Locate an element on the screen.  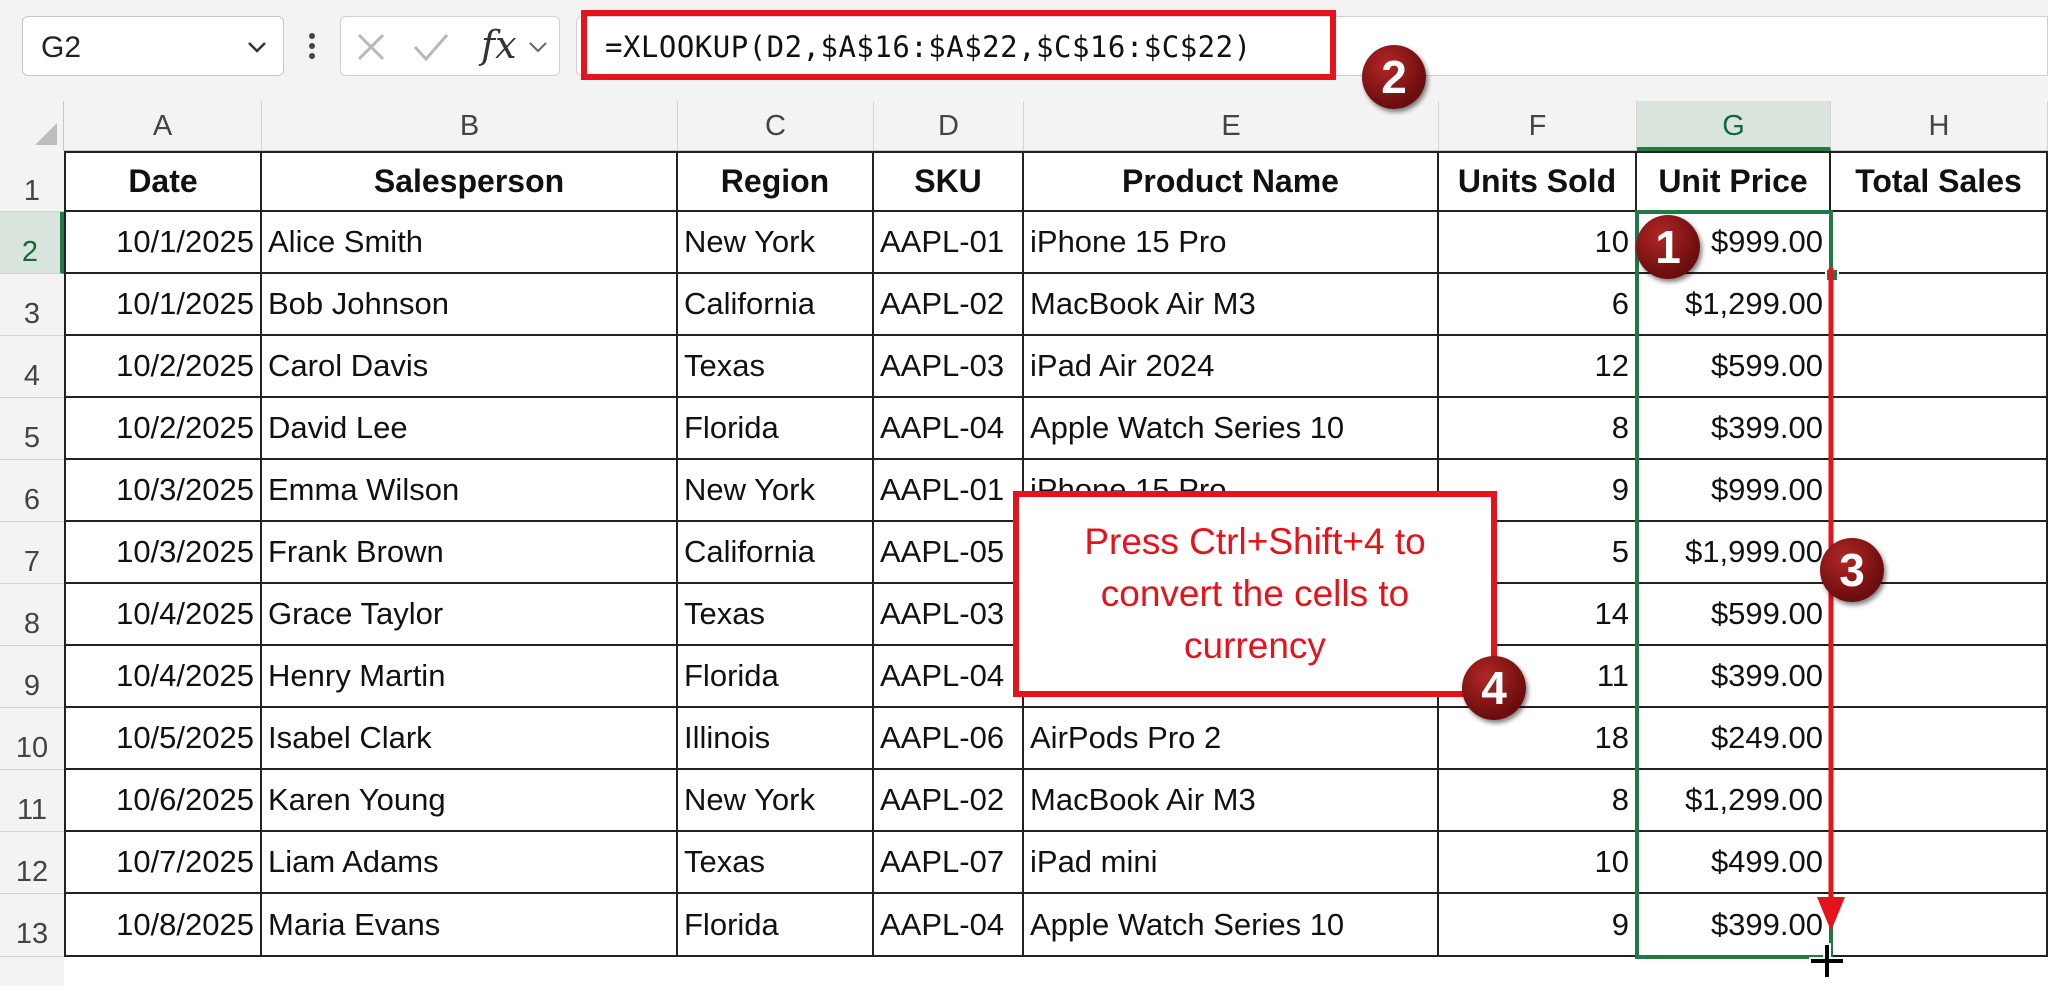
table-cell: AAPL-06 is located at coordinates (949, 739).